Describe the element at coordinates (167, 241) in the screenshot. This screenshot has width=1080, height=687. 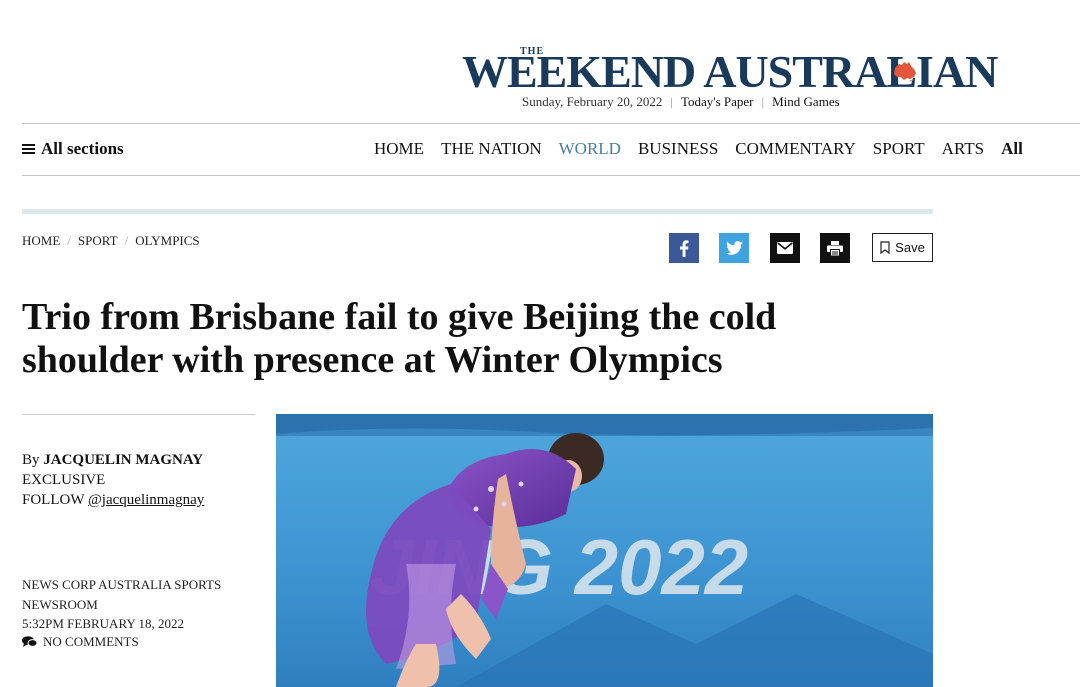
I see `breadcrumb-olympics: OLYMPICS` at that location.